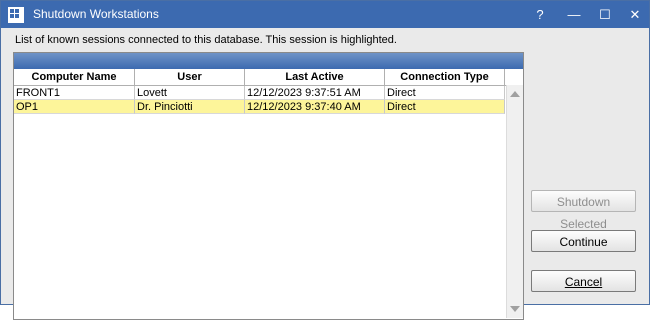 The height and width of the screenshot is (320, 650). Describe the element at coordinates (74, 93) in the screenshot. I see `cell-computer-name: FRONT1` at that location.